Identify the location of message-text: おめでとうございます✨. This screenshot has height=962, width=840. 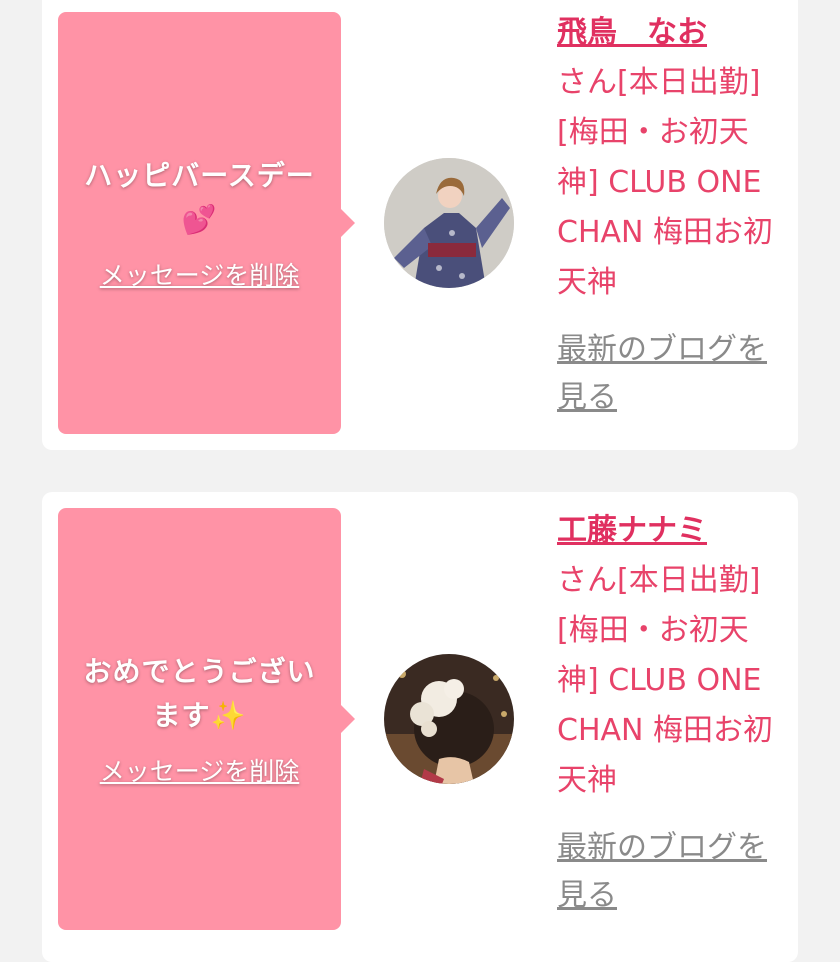
(199, 694).